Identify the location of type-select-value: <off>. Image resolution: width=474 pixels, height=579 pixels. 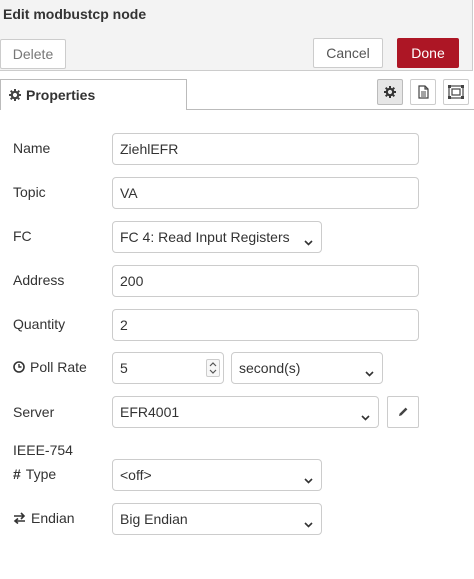
(136, 475).